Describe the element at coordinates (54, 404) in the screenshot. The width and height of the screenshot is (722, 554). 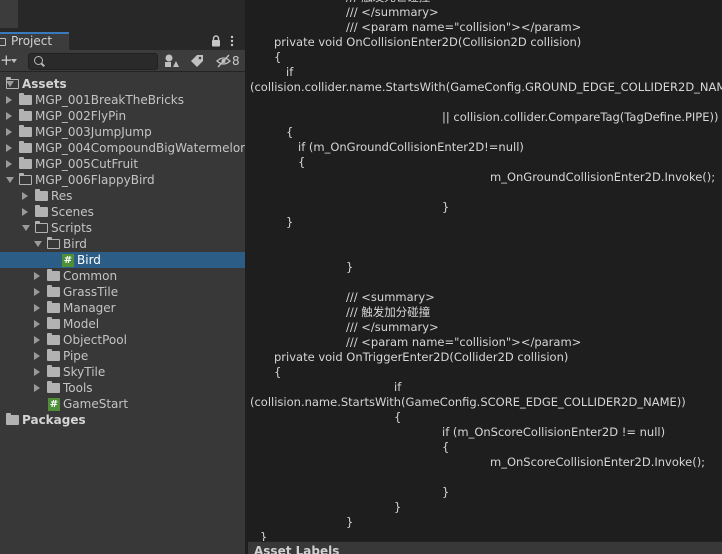
I see `csharp-script-icon: #` at that location.